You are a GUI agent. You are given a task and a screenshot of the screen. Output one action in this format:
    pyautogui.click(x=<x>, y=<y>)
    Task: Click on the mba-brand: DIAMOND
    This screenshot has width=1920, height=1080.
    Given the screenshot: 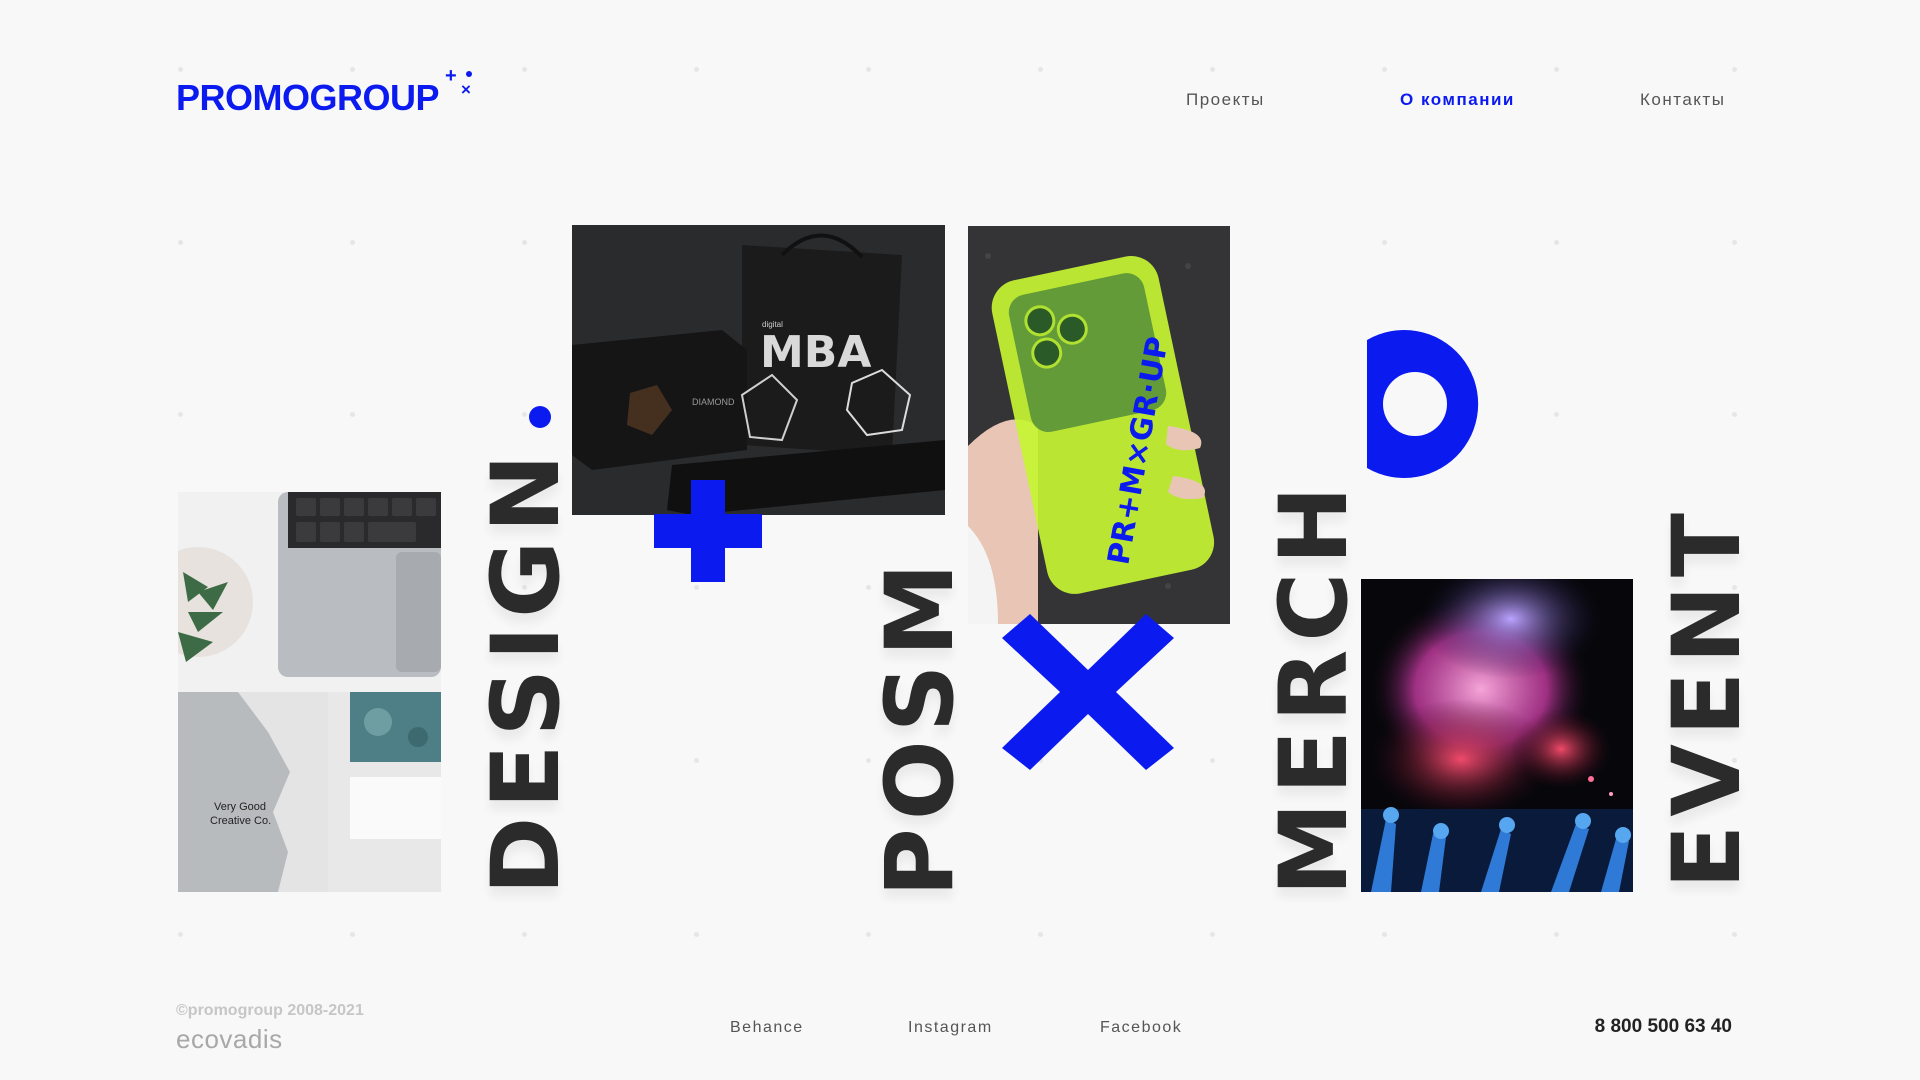 What is the action you would take?
    pyautogui.click(x=713, y=402)
    